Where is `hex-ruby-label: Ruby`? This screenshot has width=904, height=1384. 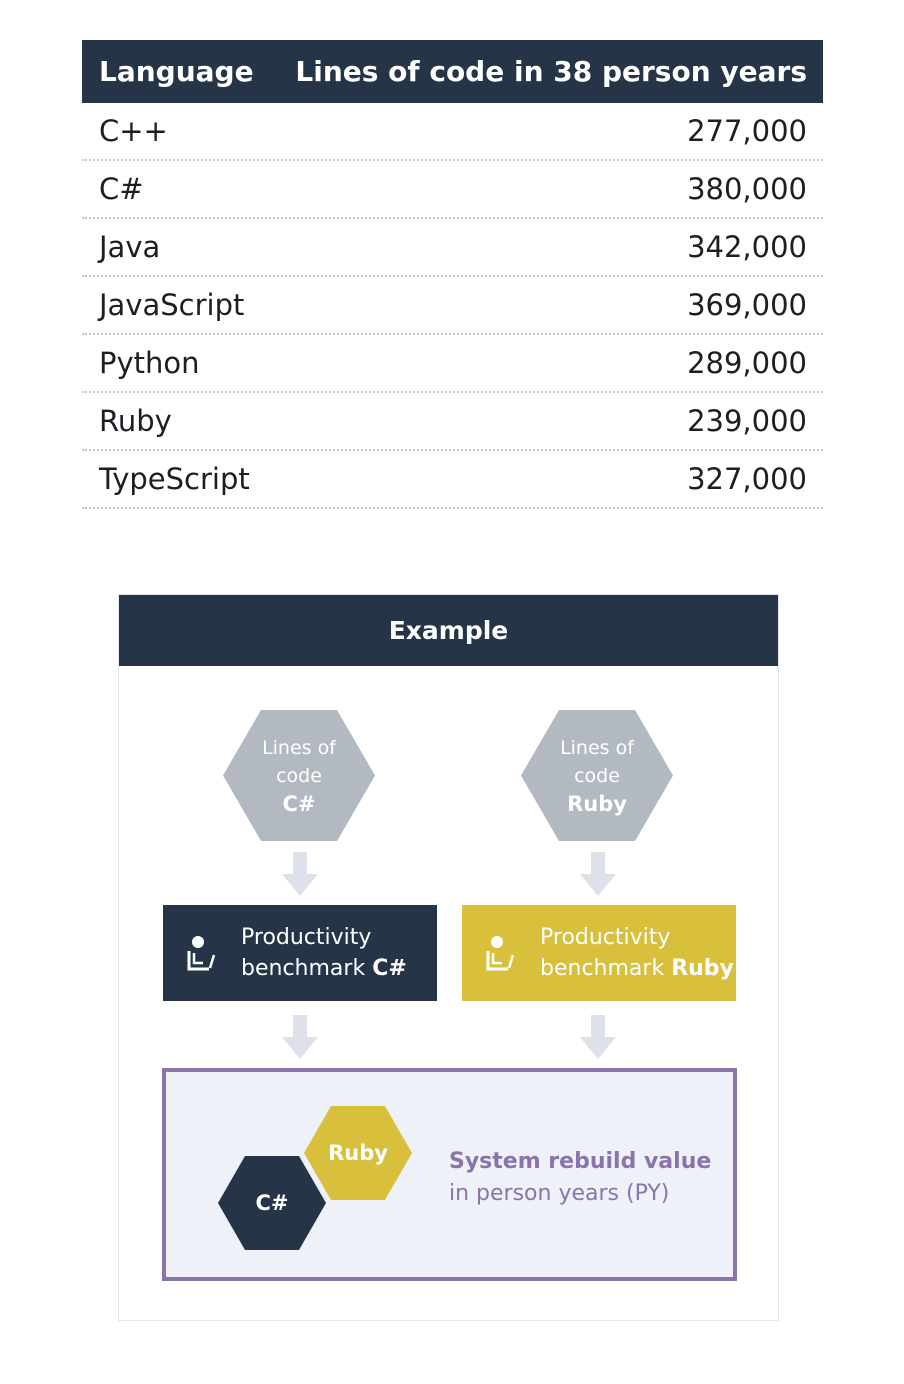 hex-ruby-label: Ruby is located at coordinates (358, 1153).